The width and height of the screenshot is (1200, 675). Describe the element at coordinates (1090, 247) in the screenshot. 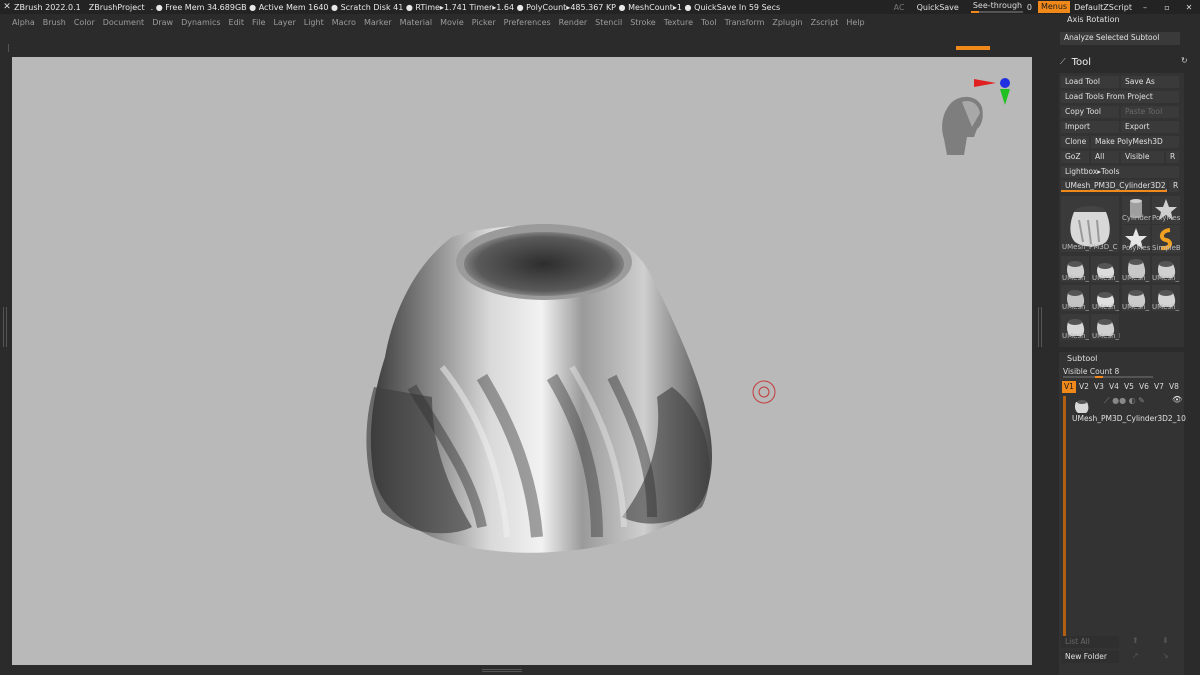

I see `tool-thumb-main-label: UMesh_PM3D_C` at that location.